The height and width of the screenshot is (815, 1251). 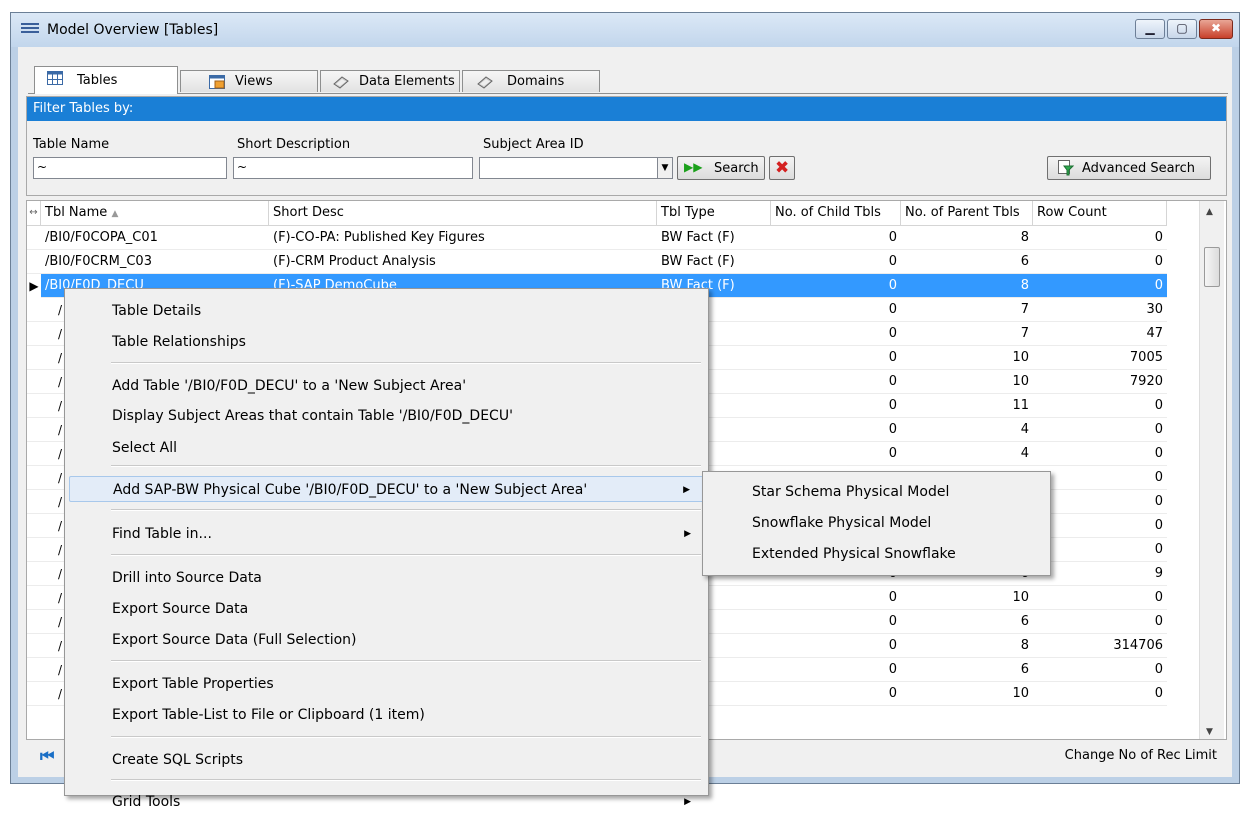 I want to click on col-header-parent-tbls: No. of Parent Tbls, so click(x=967, y=213).